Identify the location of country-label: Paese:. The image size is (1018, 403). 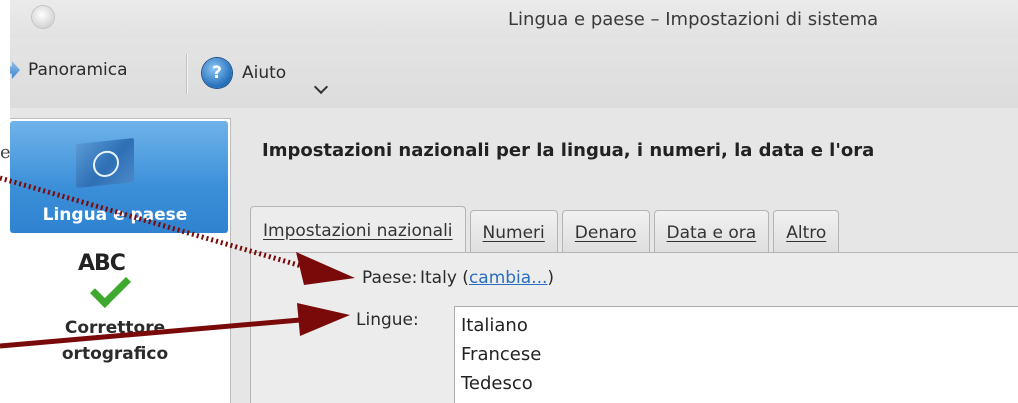
(390, 278).